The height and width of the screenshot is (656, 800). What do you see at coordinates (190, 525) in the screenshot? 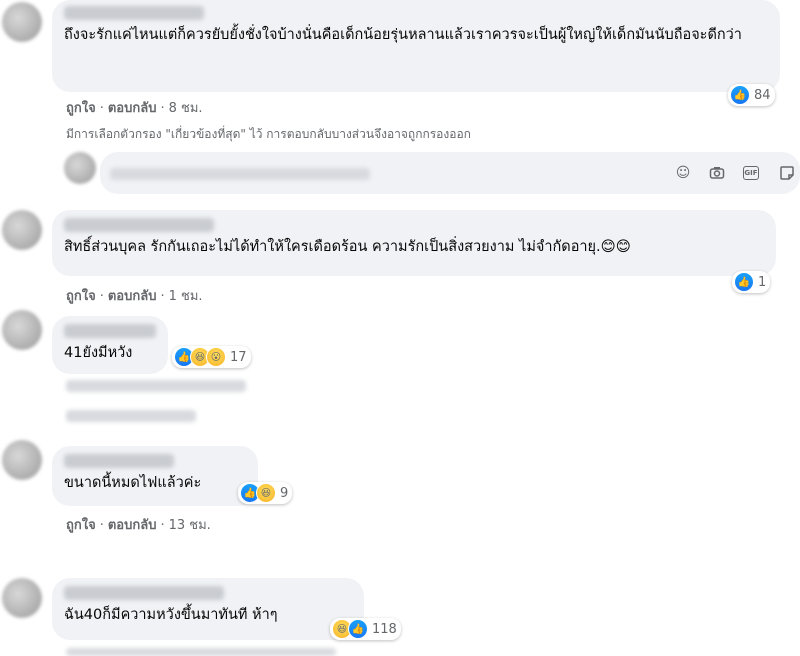
I see `comment-time: 13 ชม.` at bounding box center [190, 525].